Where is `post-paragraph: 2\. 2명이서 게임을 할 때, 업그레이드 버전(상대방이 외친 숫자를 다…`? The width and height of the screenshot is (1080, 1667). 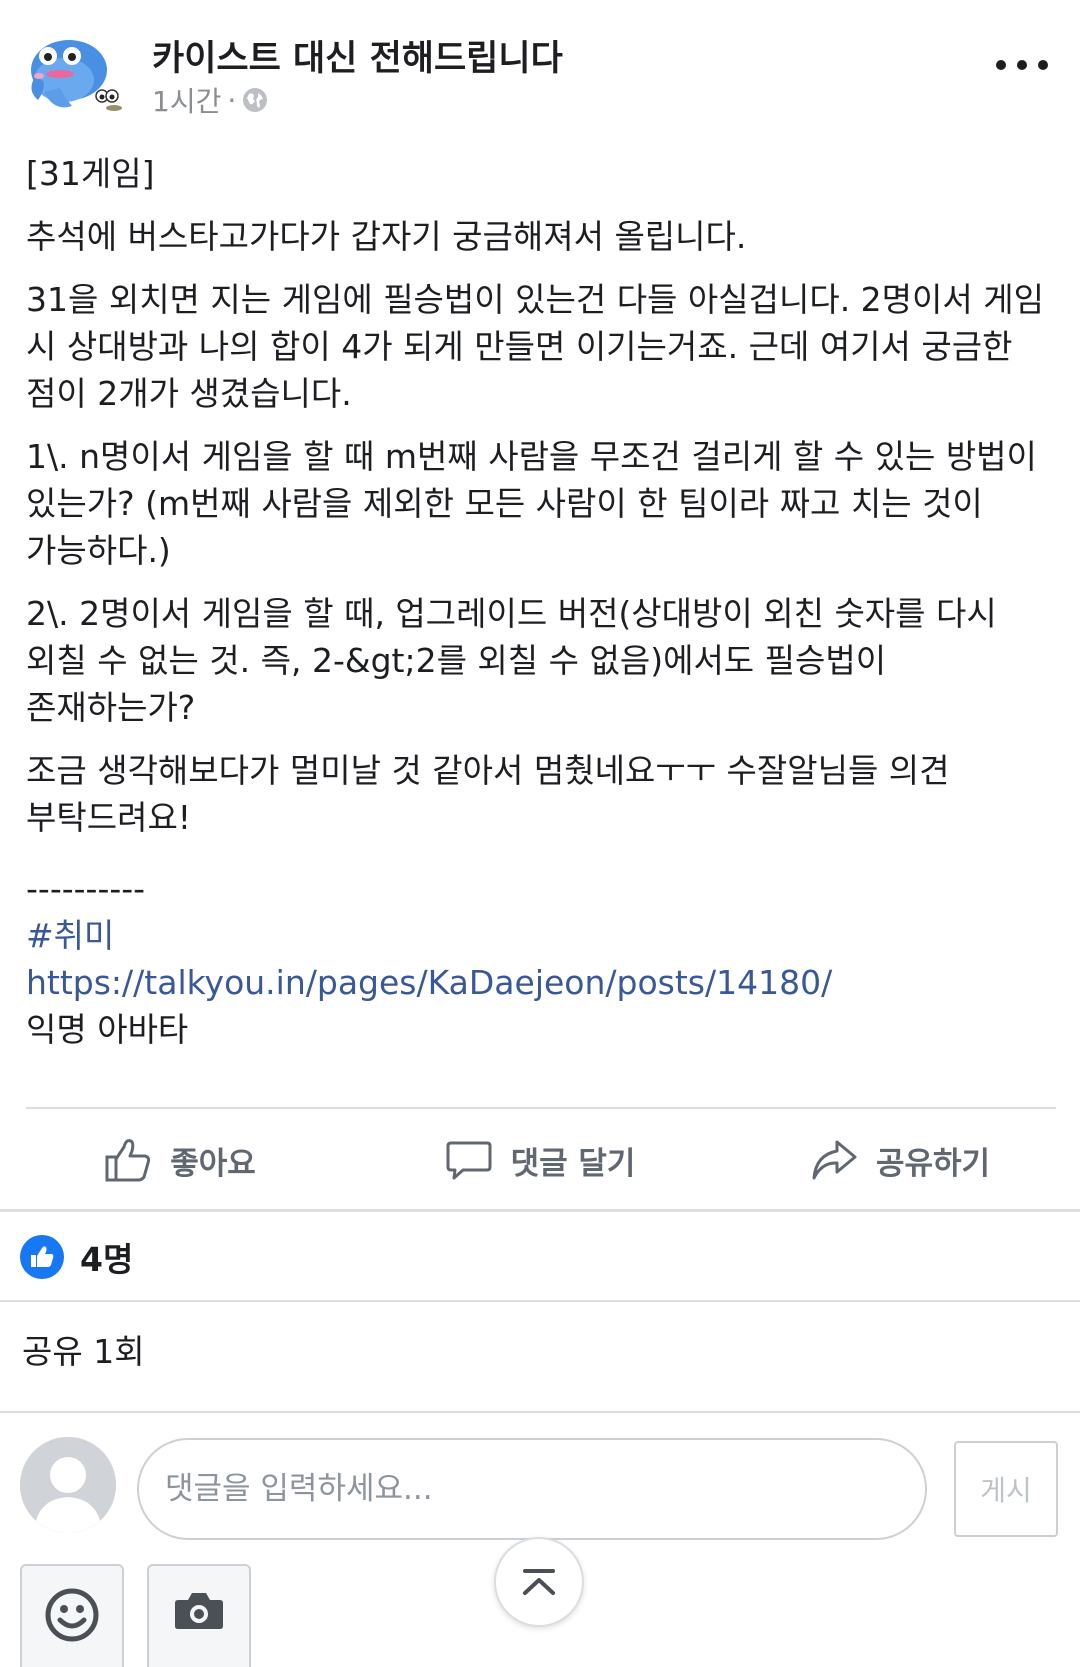
post-paragraph: 2\. 2명이서 게임을 할 때, 업그레이드 버전(상대방이 외친 숫자를 다… is located at coordinates (517, 660).